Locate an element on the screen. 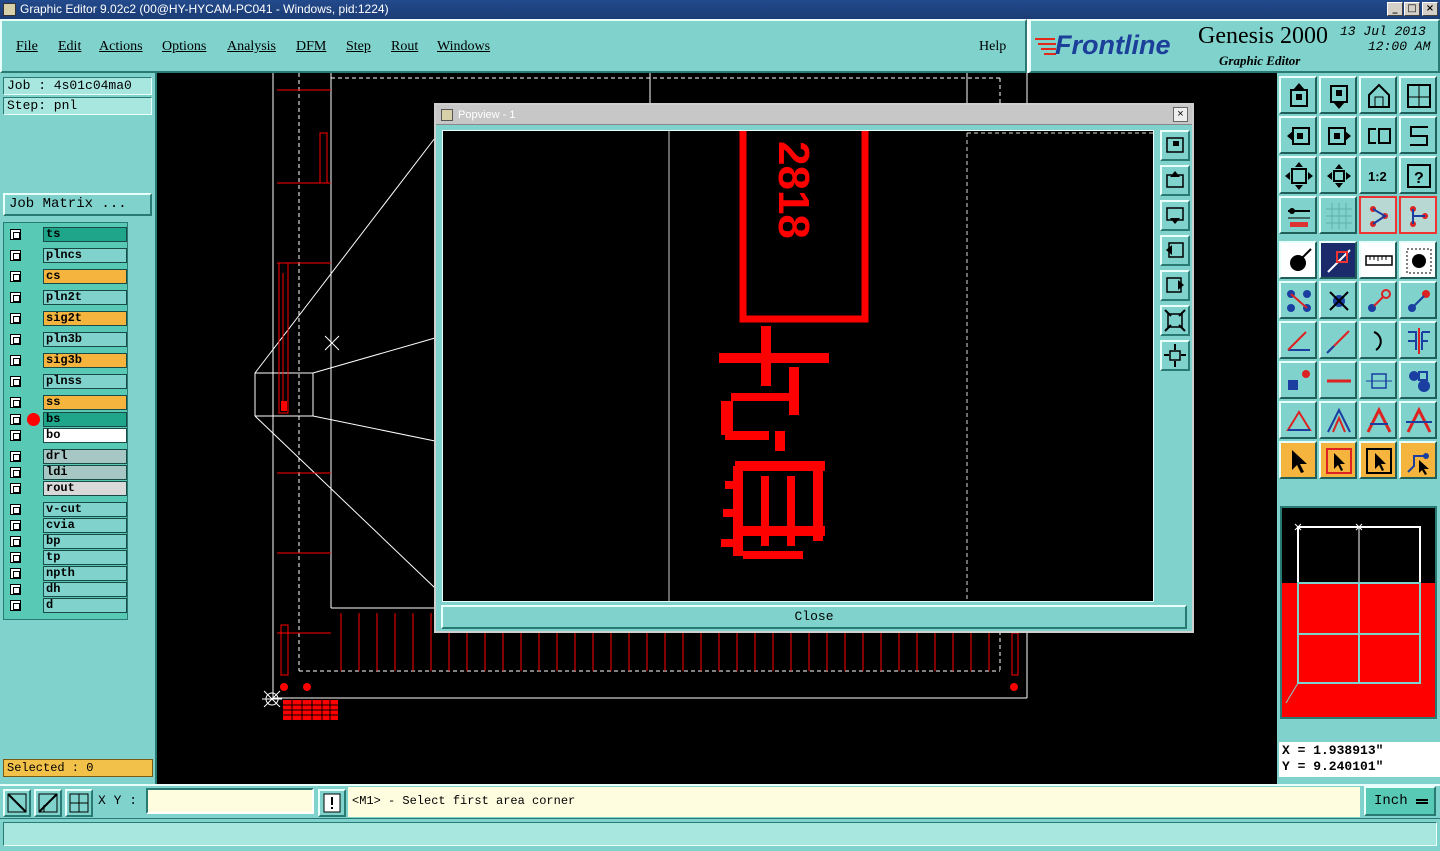 This screenshot has width=1440, height=851. zoom-fit-icon is located at coordinates (1338, 175).